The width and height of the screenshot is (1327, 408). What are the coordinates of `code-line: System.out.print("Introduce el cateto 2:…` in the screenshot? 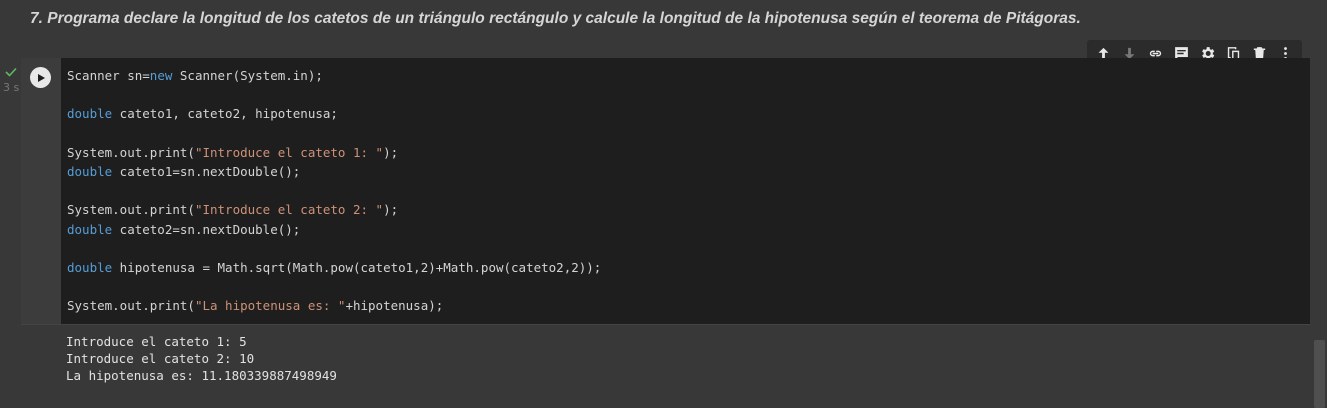 It's located at (334, 209).